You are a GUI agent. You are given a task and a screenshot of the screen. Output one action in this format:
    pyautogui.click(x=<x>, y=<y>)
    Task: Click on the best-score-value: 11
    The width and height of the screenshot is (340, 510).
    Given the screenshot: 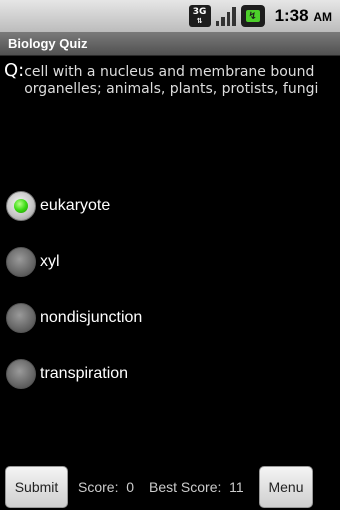 What is the action you would take?
    pyautogui.click(x=236, y=487)
    